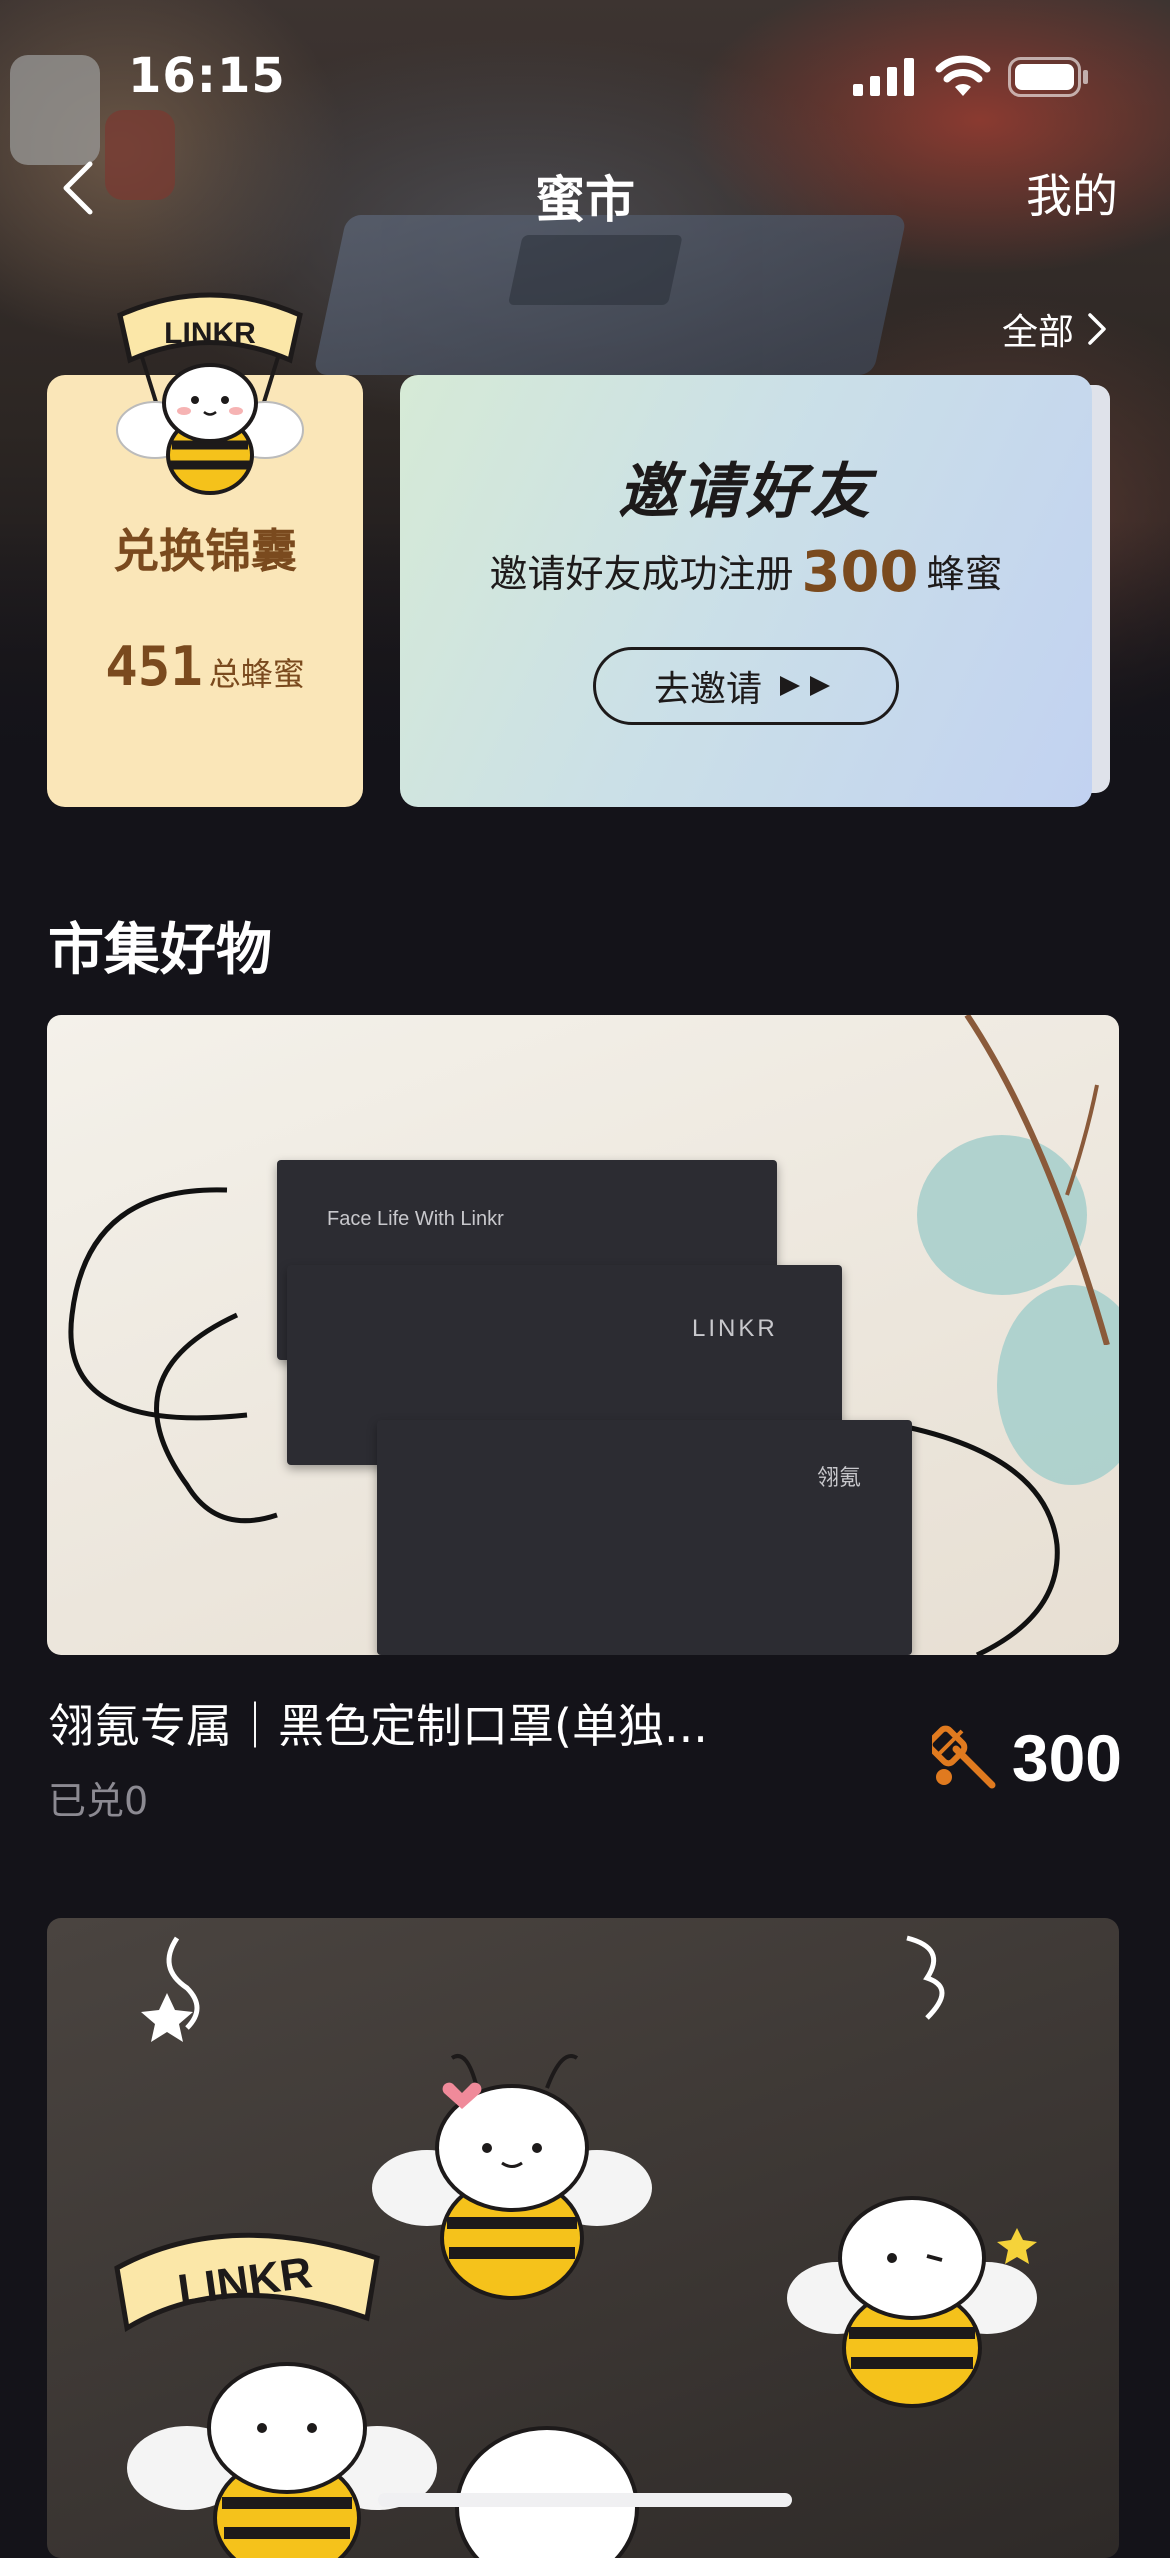 The height and width of the screenshot is (2558, 1170). I want to click on invite-desc-suffix: 蜂蜜, so click(964, 574).